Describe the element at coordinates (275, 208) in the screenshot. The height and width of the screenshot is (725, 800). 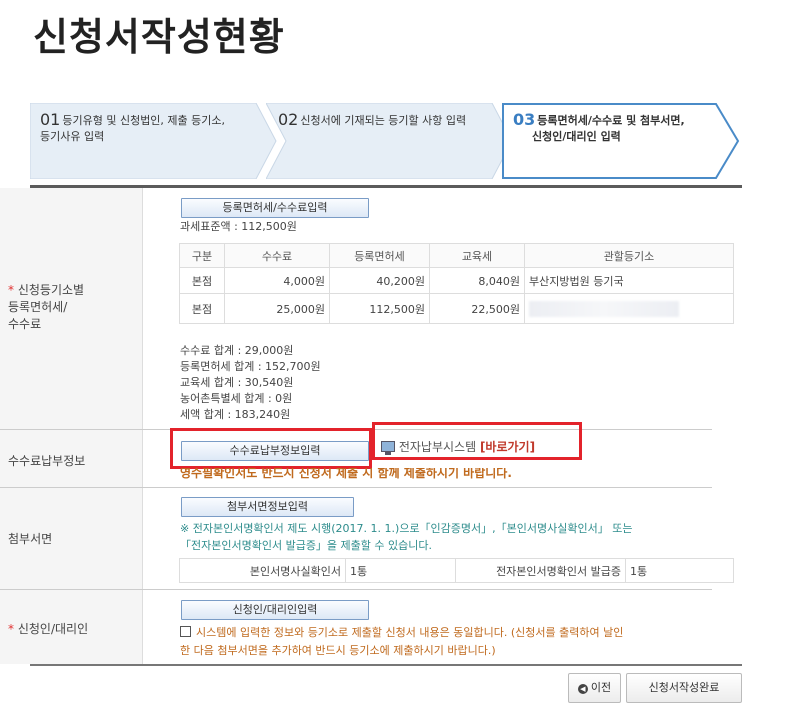
I see `fee-input-button: 등록면허세/수수료입력` at that location.